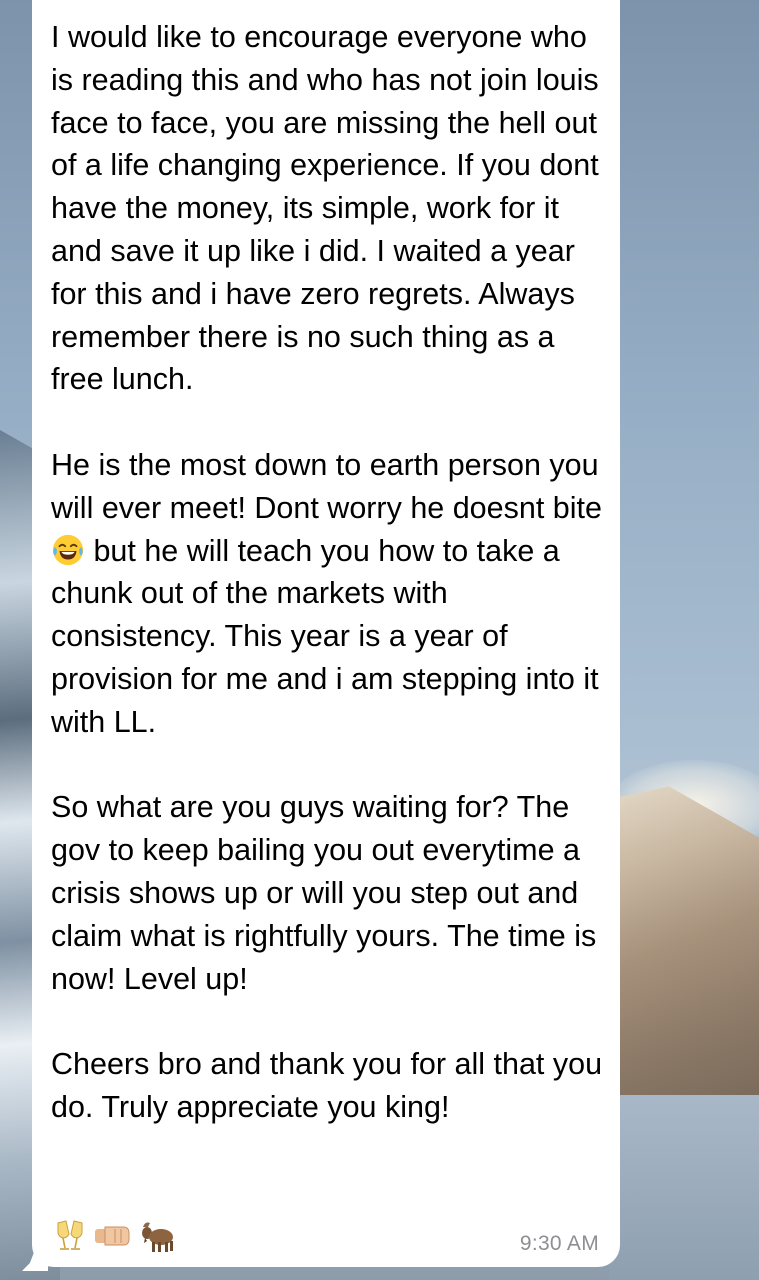  What do you see at coordinates (68, 549) in the screenshot?
I see `laughing-tears-emoji-icon` at bounding box center [68, 549].